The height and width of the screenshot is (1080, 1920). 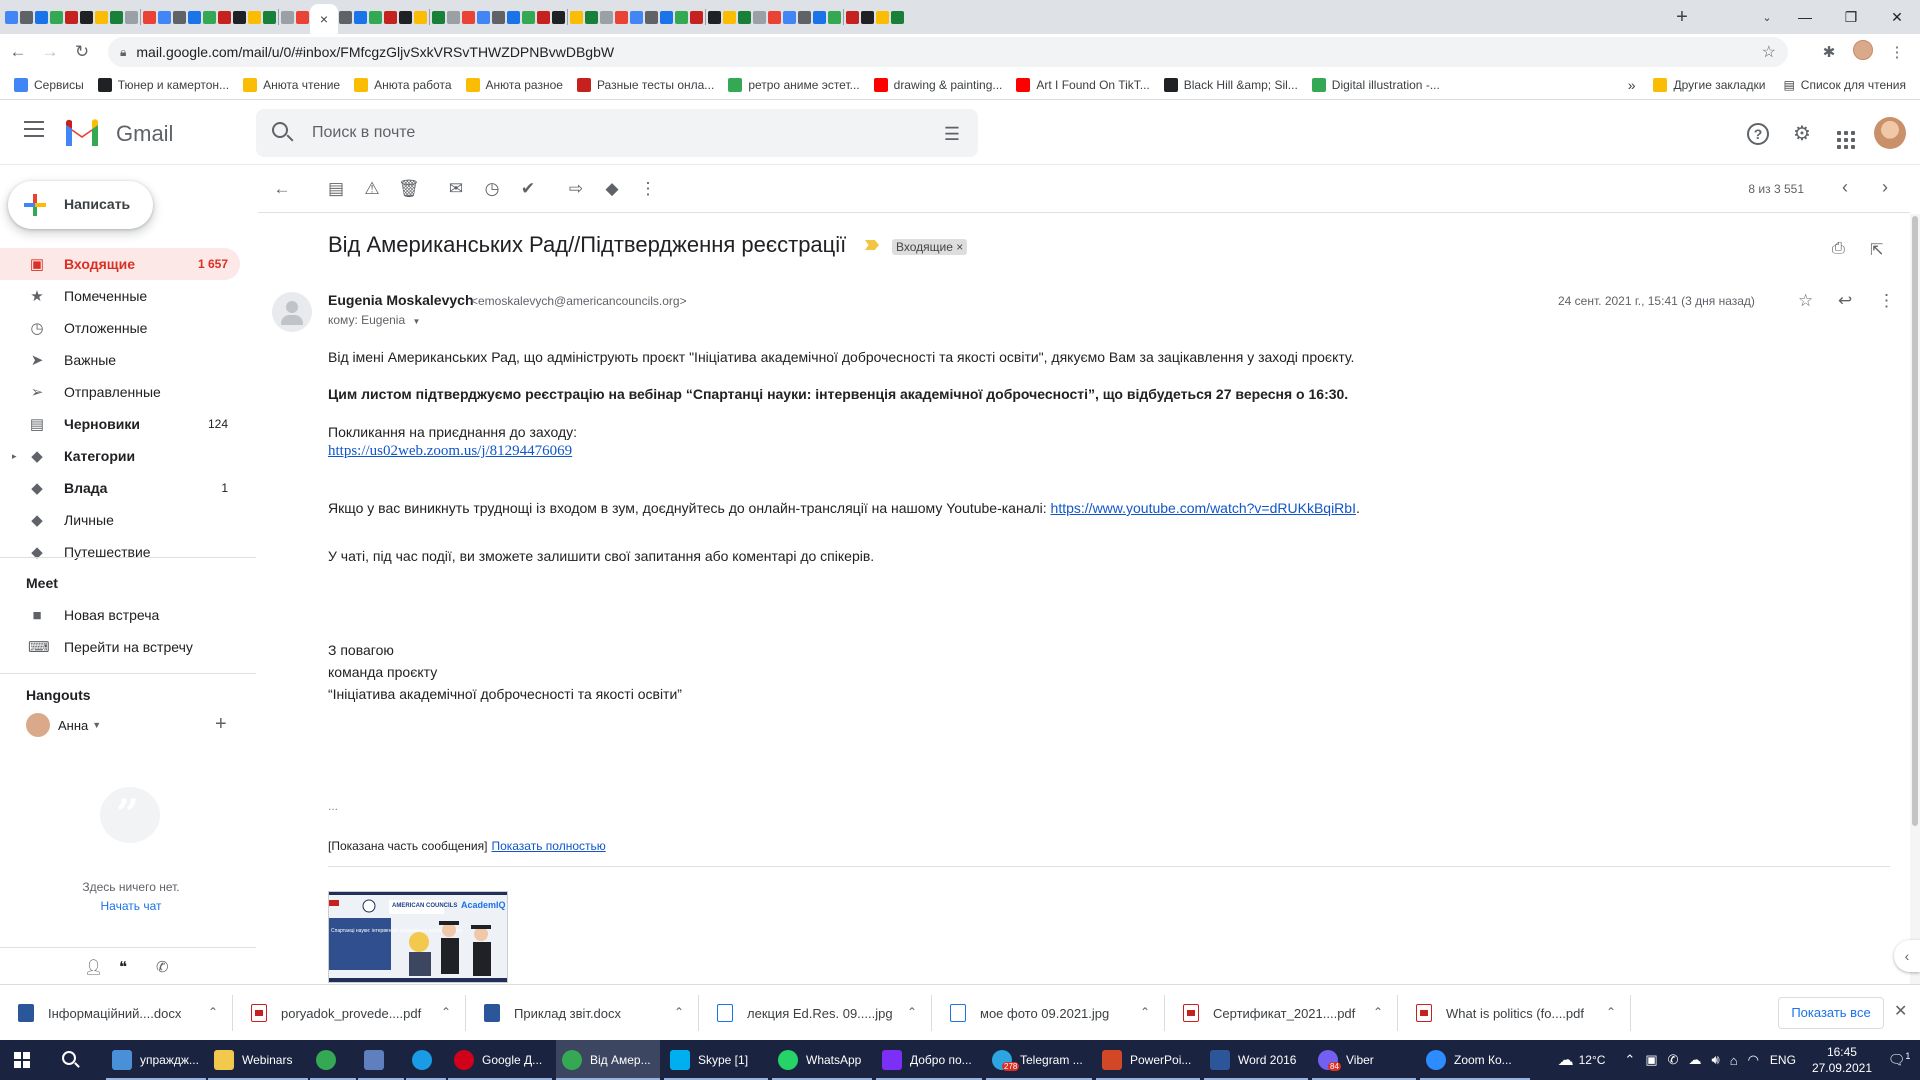 What do you see at coordinates (1734, 1060) in the screenshot?
I see `network-icon: ⌂` at bounding box center [1734, 1060].